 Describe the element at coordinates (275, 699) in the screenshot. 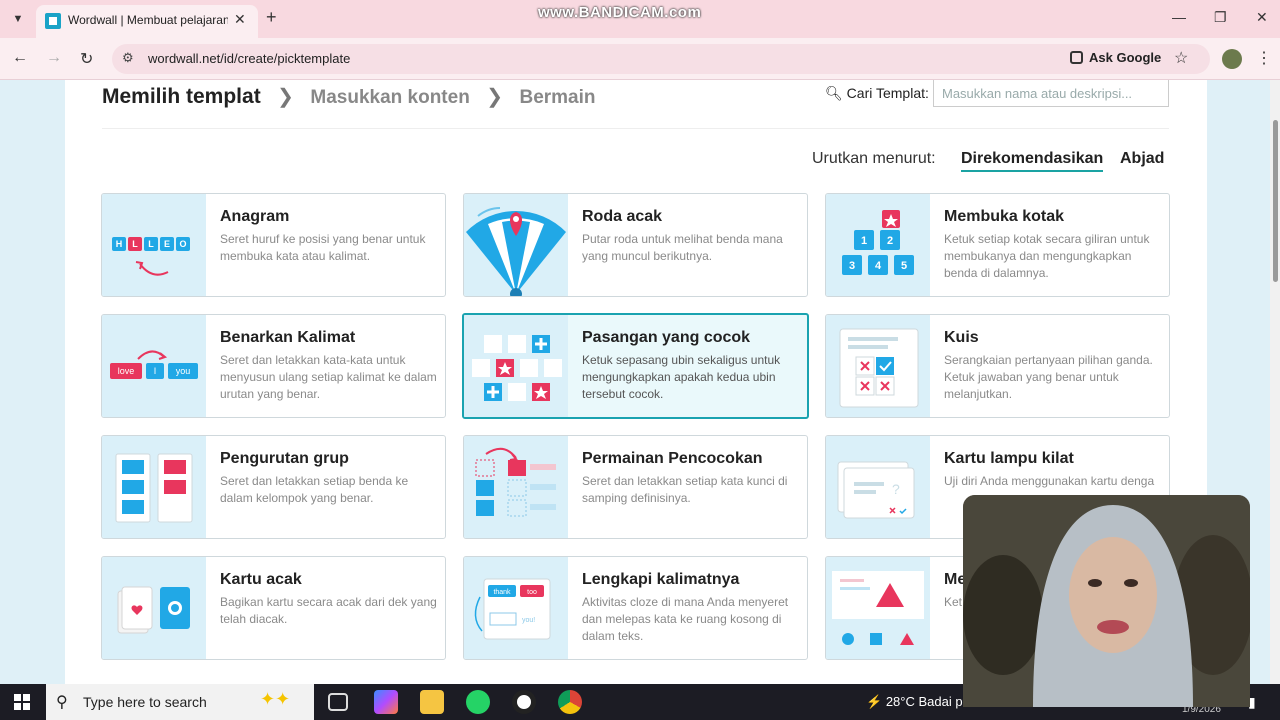

I see `sparkle-icon: ✦✦` at that location.